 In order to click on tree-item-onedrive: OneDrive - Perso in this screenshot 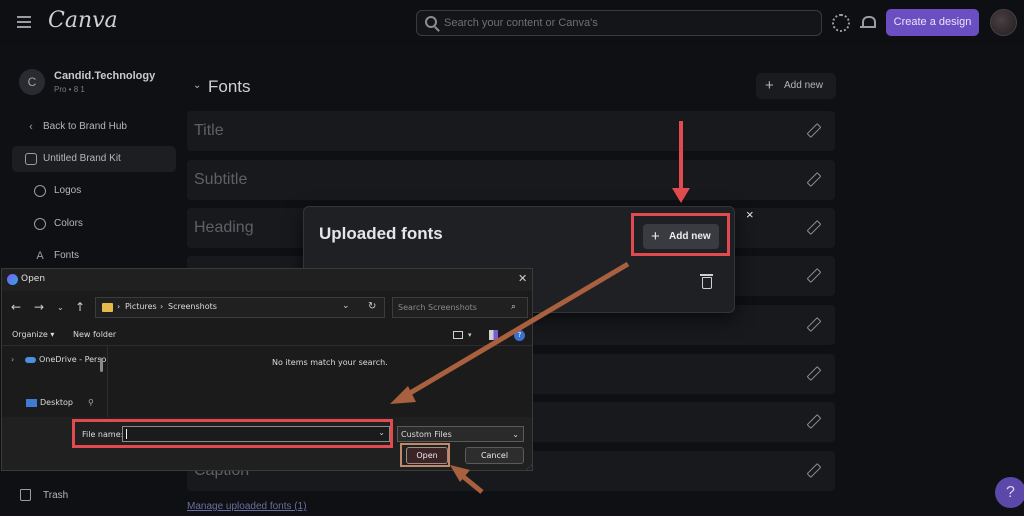, I will do `click(65, 359)`.